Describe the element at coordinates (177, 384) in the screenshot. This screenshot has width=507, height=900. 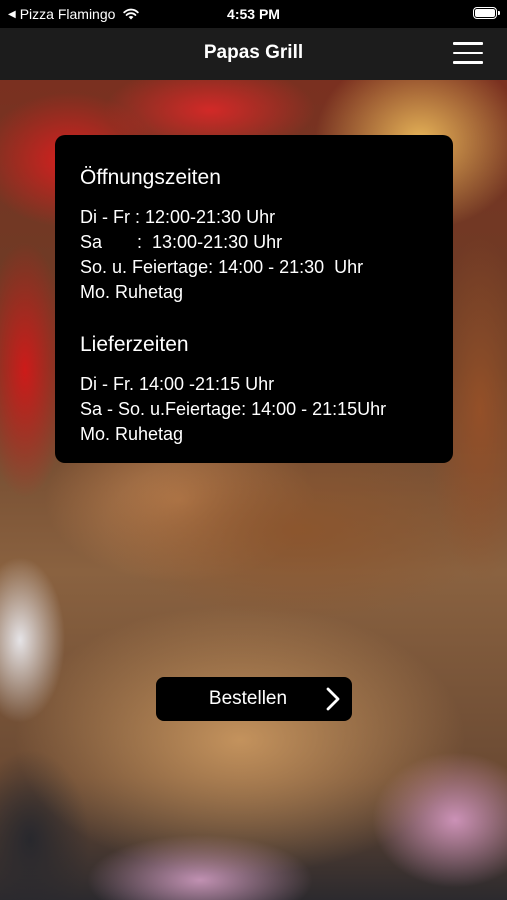
I see `delivery-hours-line: Di - Fr. 14:00 -21:15 Uhr` at that location.